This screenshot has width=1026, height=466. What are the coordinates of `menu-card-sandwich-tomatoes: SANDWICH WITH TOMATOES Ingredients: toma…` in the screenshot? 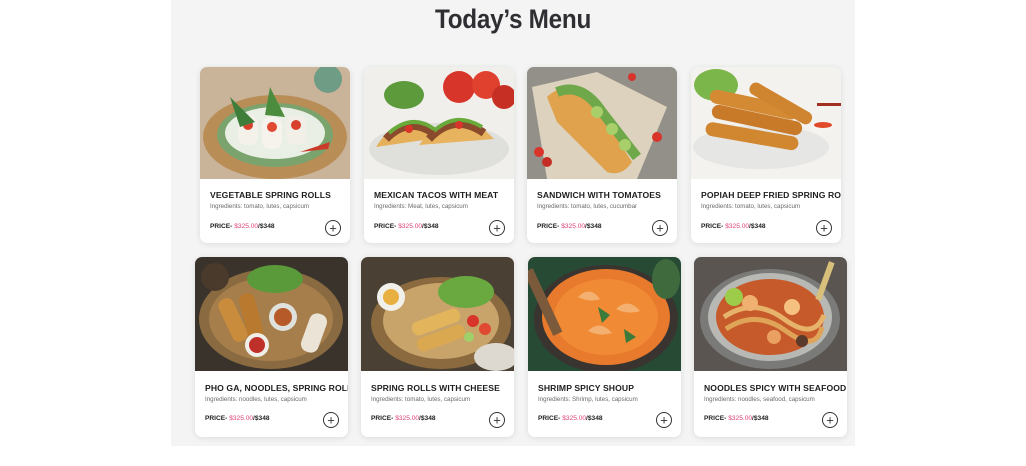 It's located at (602, 155).